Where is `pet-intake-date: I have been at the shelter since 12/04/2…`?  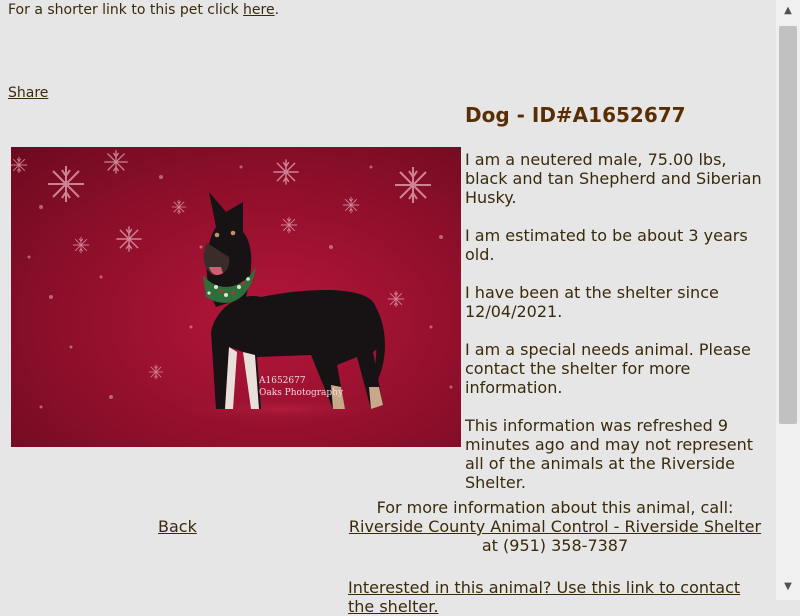 pet-intake-date: I have been at the shelter since 12/04/2… is located at coordinates (592, 302).